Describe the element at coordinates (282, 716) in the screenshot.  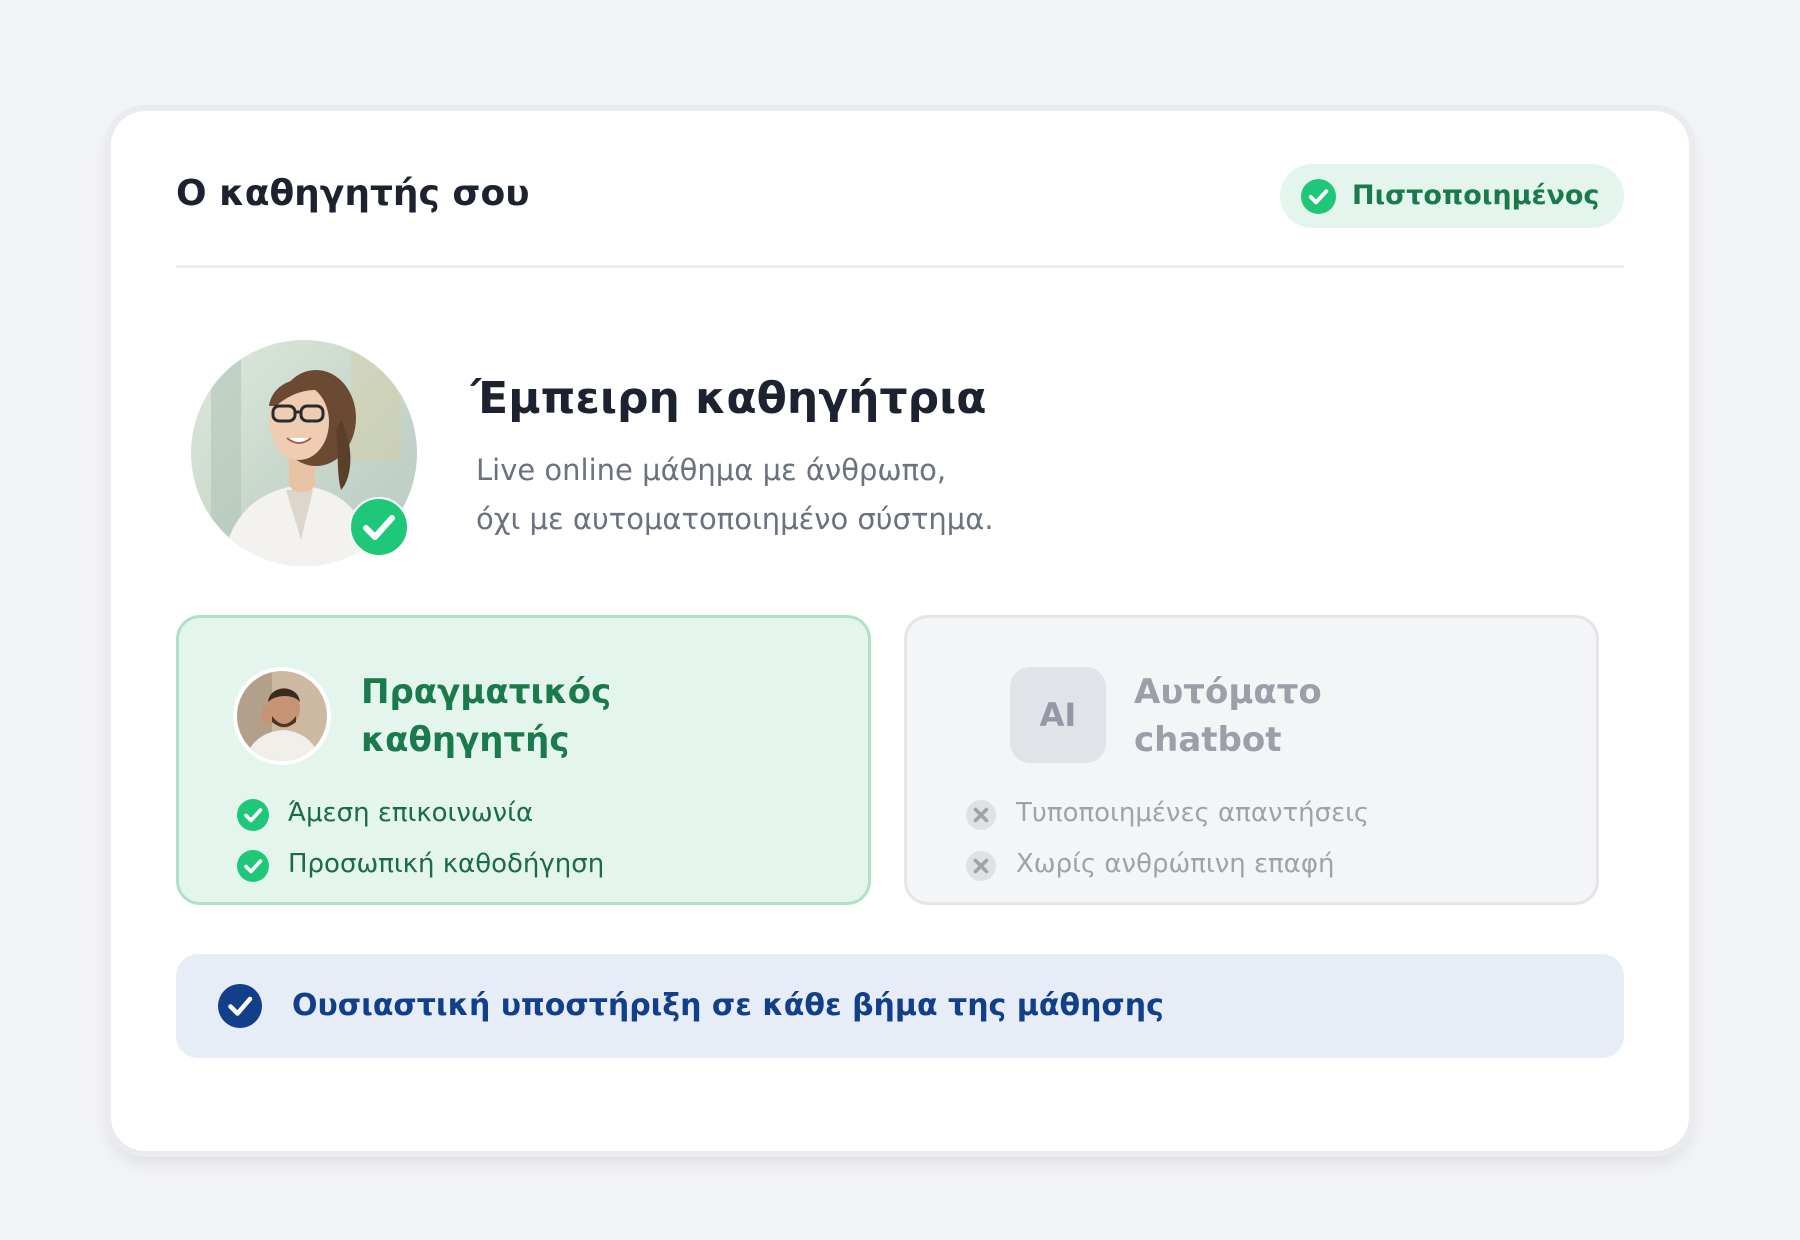
I see `teacher-mini-avatar` at that location.